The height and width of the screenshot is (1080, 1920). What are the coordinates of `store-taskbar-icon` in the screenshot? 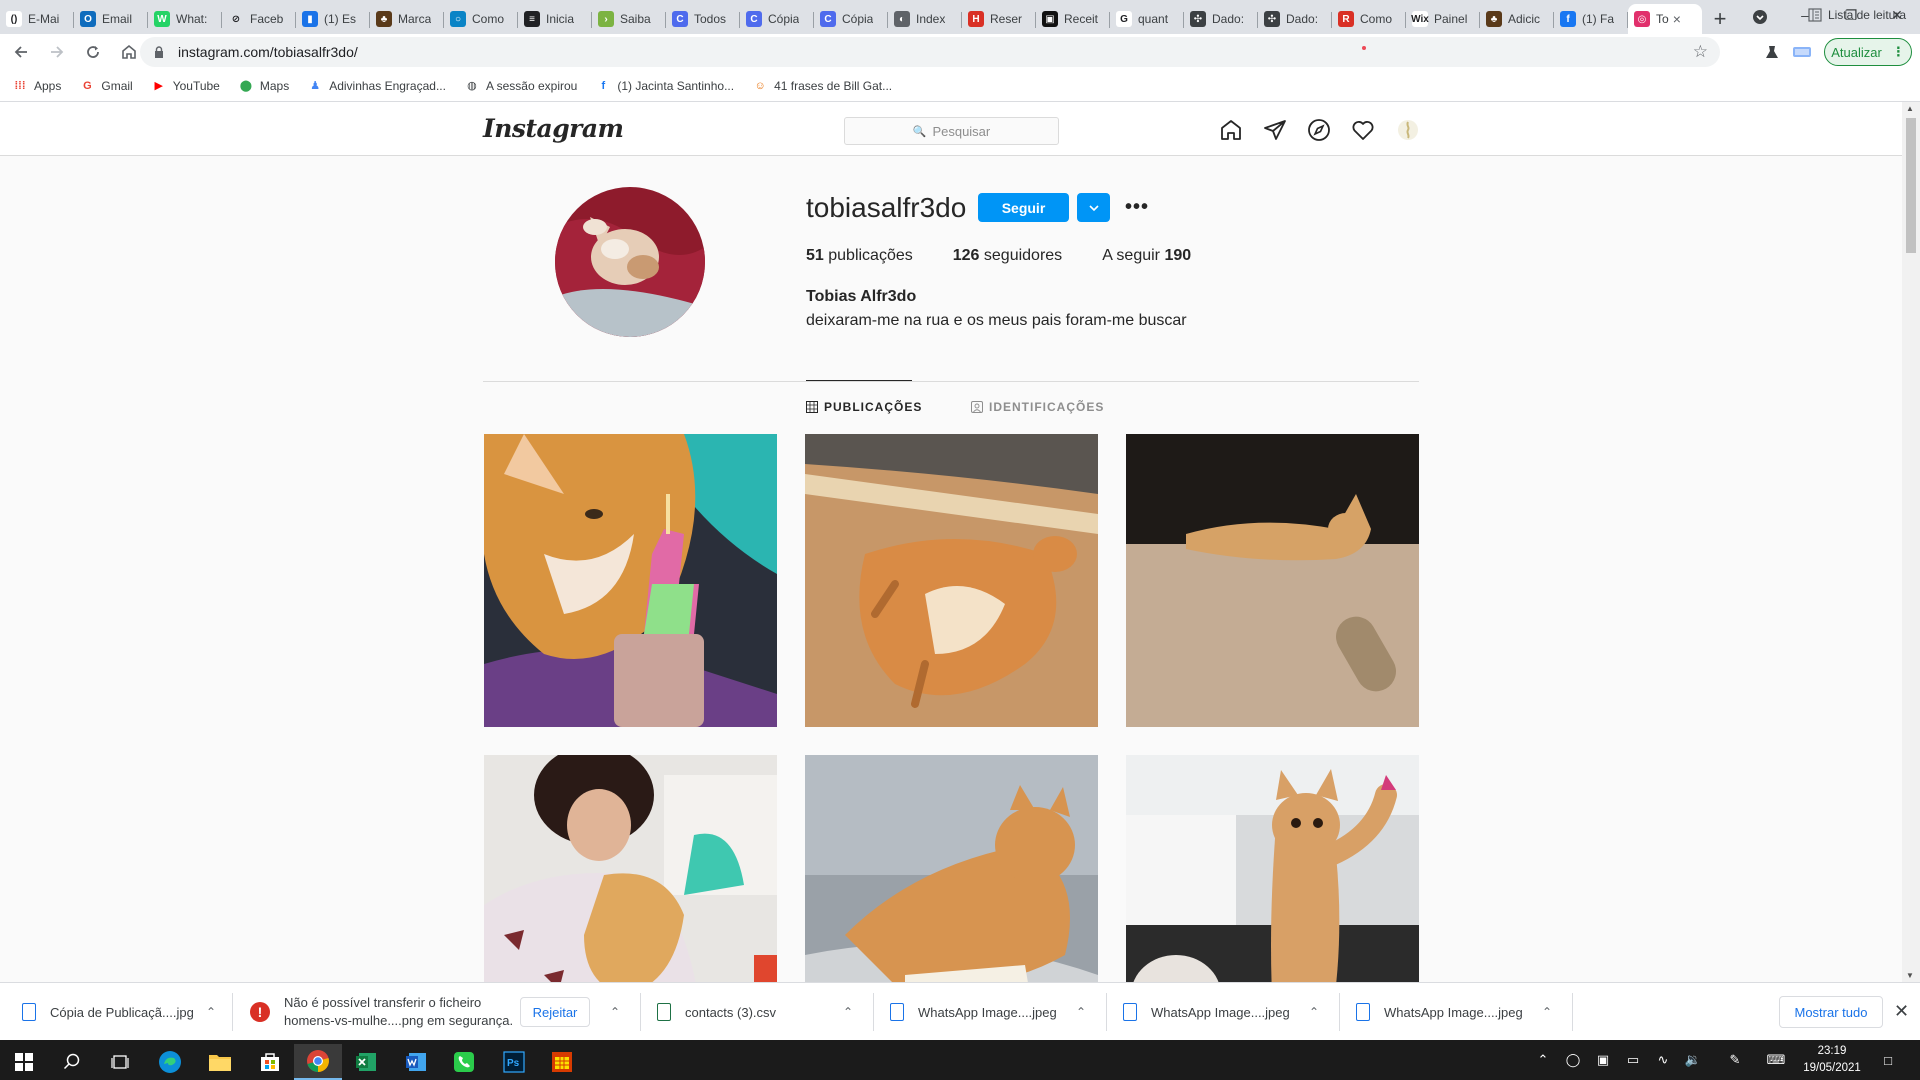 It's located at (270, 1062).